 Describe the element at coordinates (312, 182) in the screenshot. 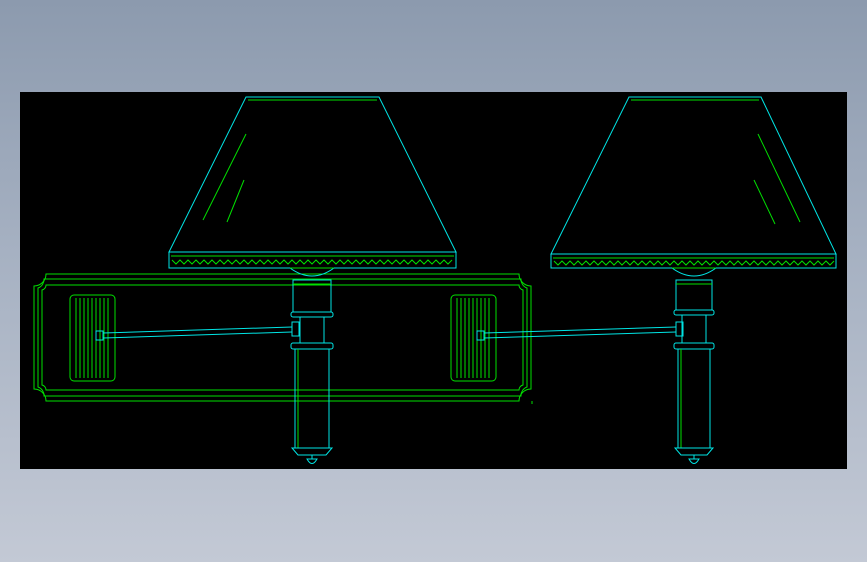

I see `lamp-shade-left` at that location.